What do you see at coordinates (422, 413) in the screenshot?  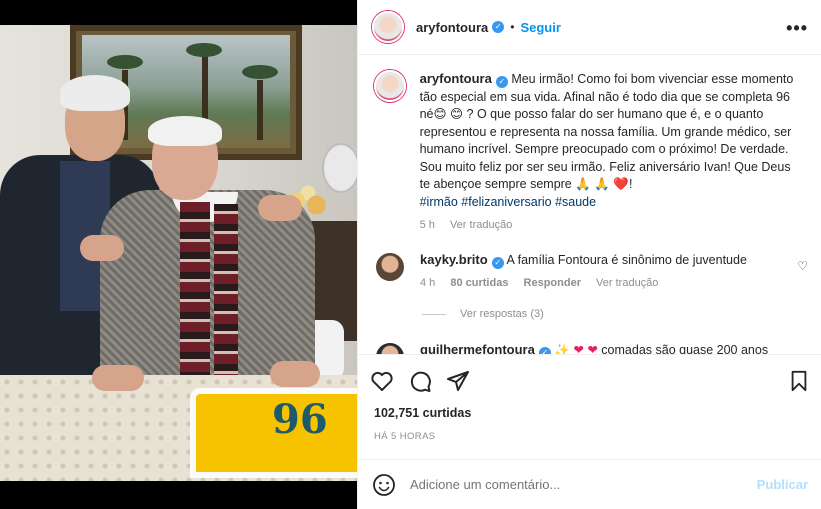 I see `likes-count: 102,751 curtidas` at bounding box center [422, 413].